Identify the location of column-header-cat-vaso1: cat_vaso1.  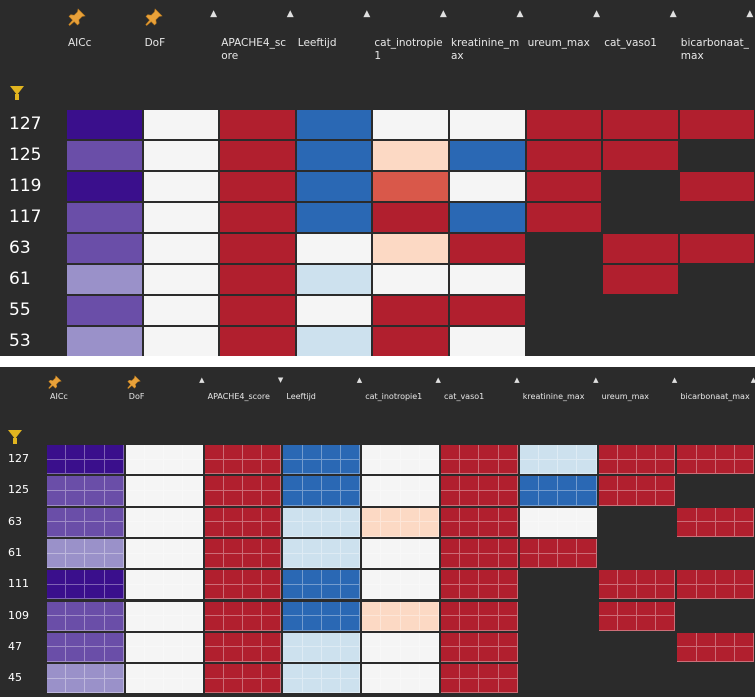
(640, 43).